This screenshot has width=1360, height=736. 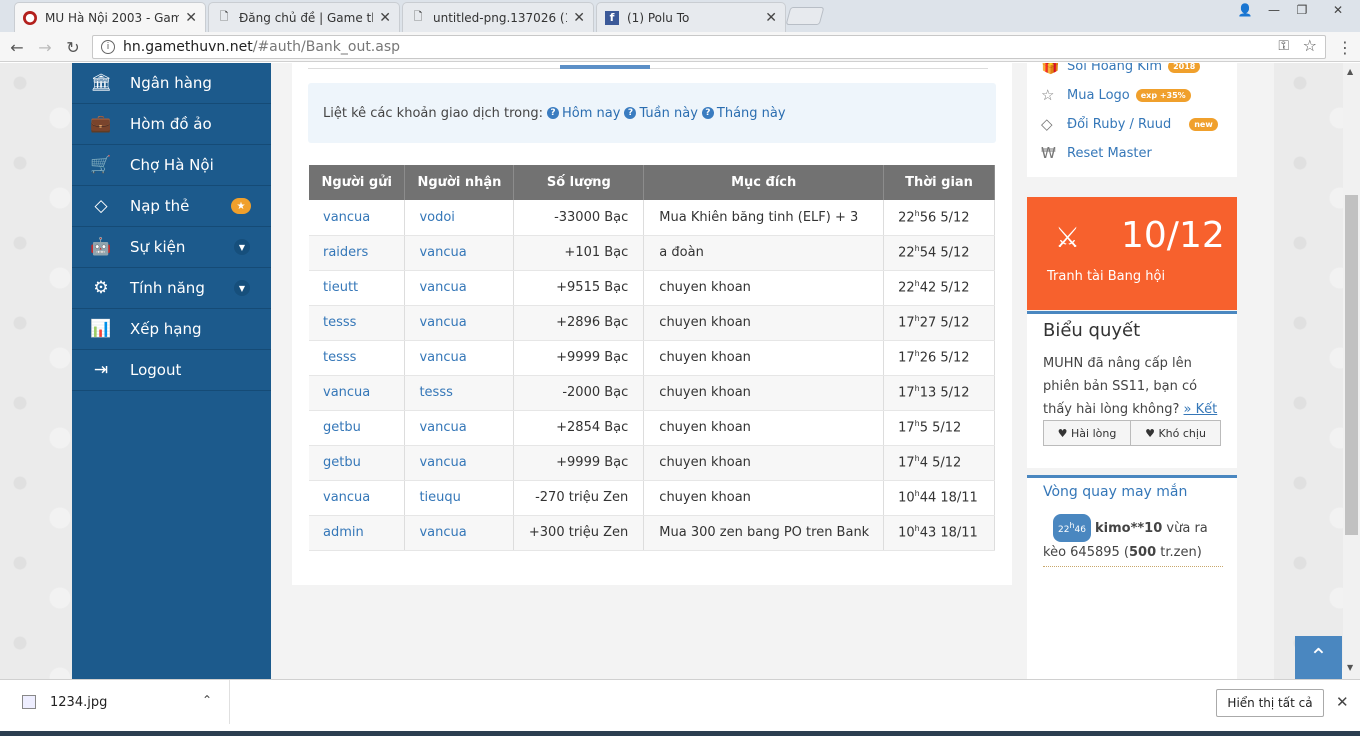 I want to click on sidebar-item-hom-do-ao: 💼 Hòm đồ ảo, so click(x=171, y=124).